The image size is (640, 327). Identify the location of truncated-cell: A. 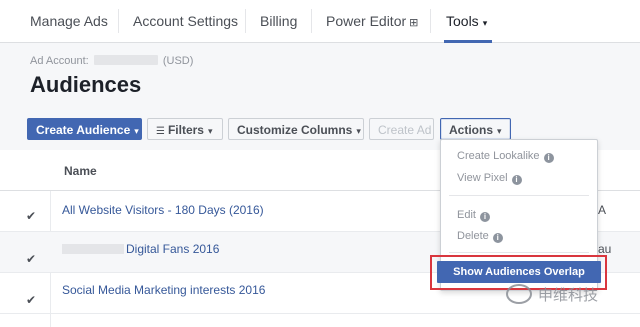
(602, 210).